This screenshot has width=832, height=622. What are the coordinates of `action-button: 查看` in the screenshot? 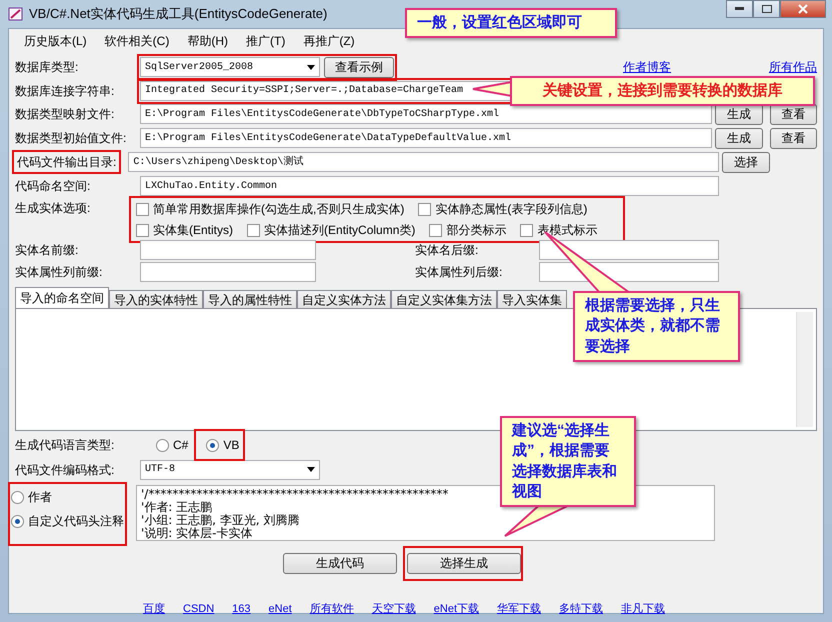 It's located at (793, 138).